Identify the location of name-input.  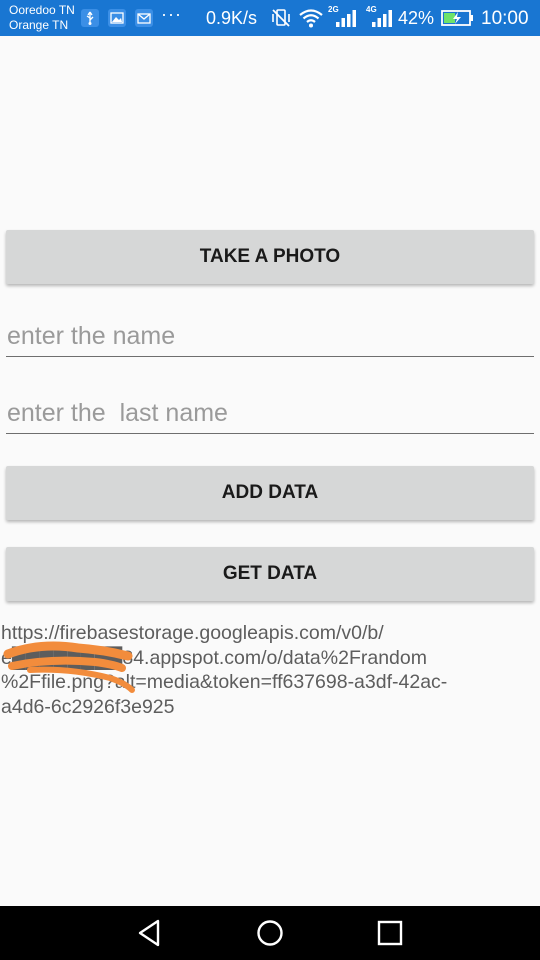
(270, 337).